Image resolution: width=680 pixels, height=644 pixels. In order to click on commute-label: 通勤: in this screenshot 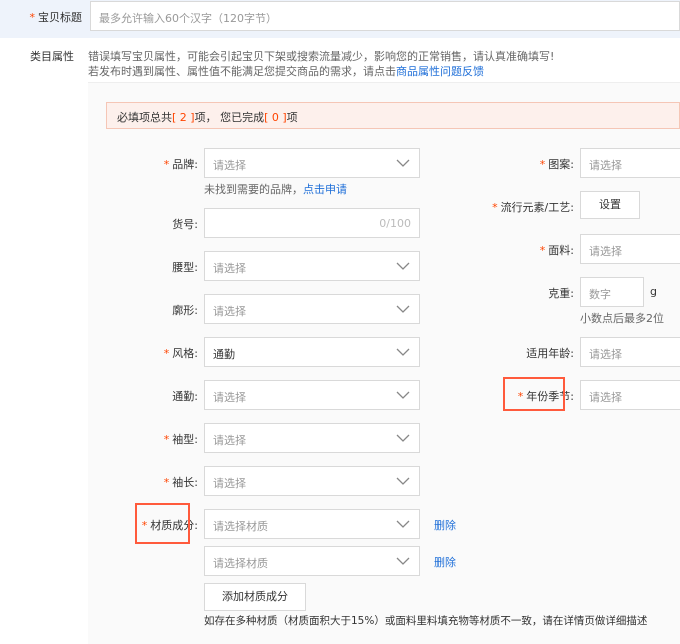, I will do `click(185, 396)`.